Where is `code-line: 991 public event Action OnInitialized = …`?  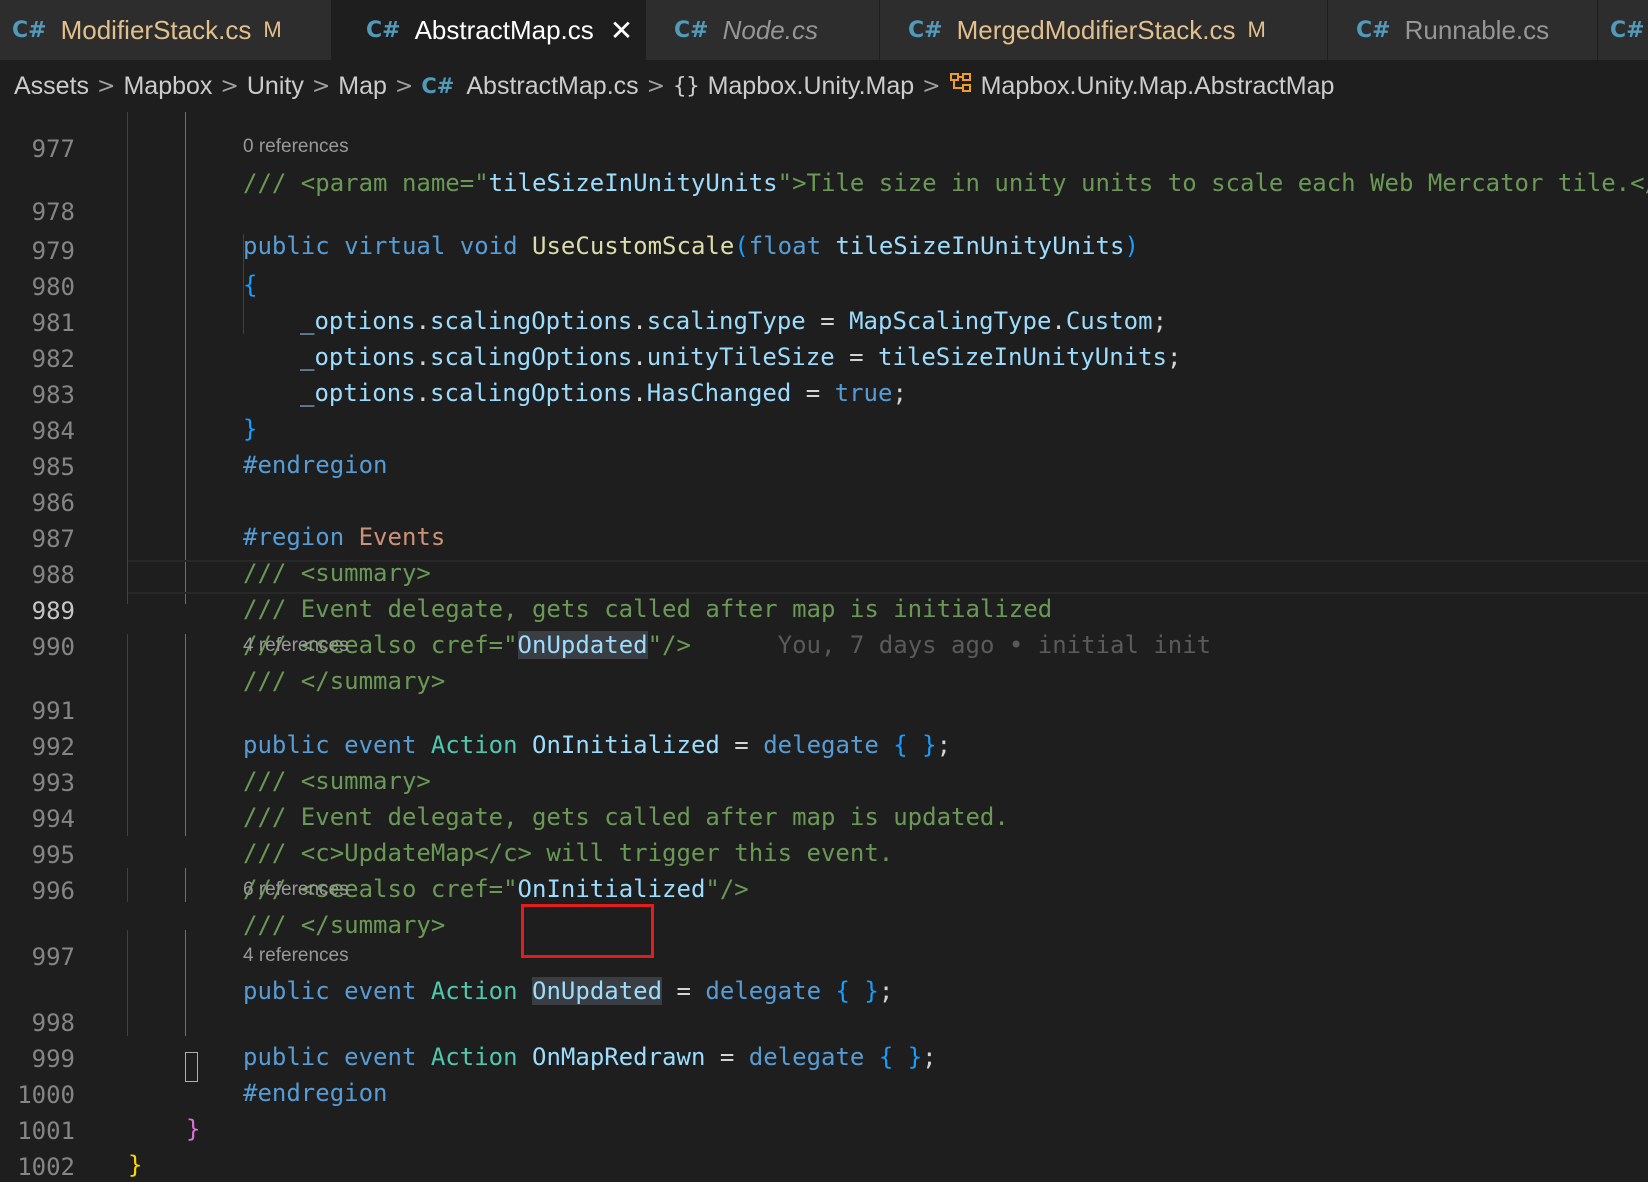 code-line: 991 public event Action OnInitialized = … is located at coordinates (824, 709).